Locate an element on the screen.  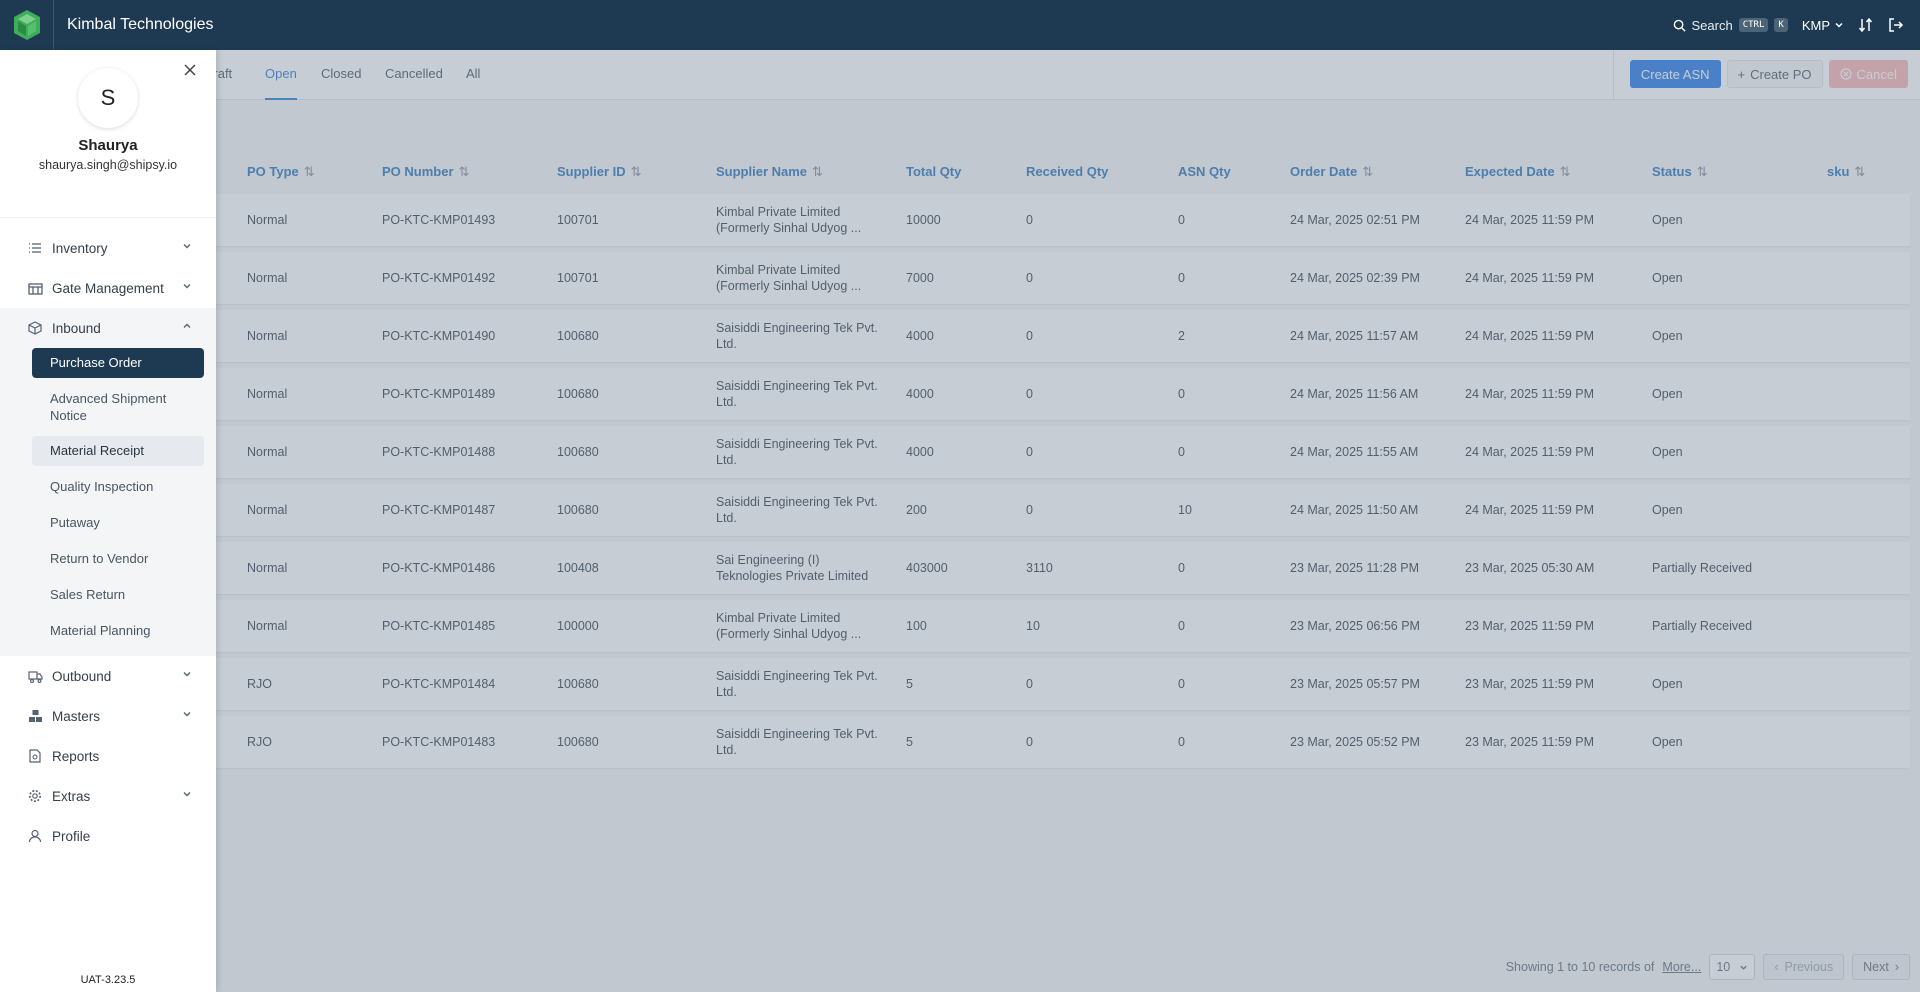
sidebar-item-label: Inventory is located at coordinates (80, 248).